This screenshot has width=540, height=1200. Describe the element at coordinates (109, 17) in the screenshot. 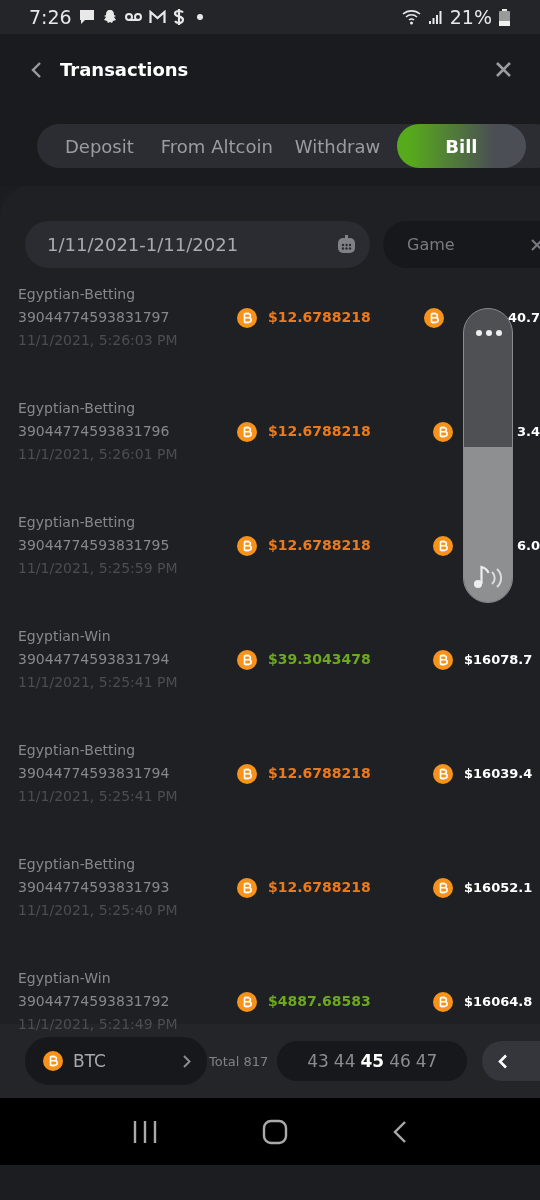

I see `ghost-icon` at that location.